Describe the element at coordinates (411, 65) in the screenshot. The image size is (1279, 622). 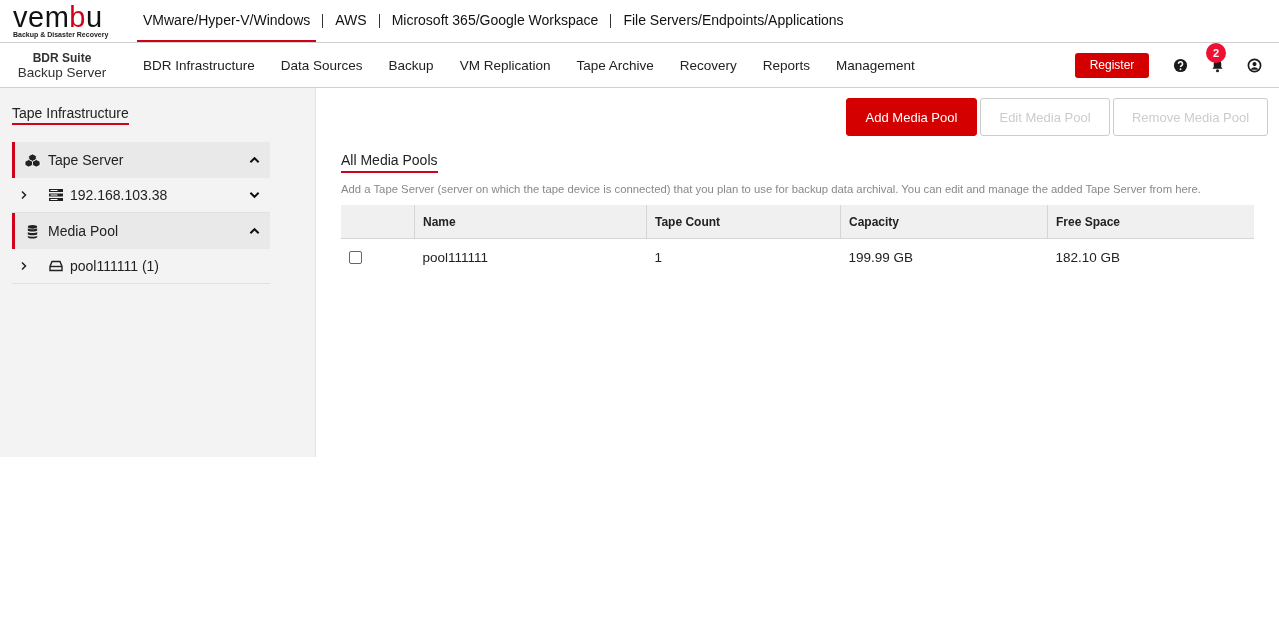
I see `nav-item: Backup` at that location.